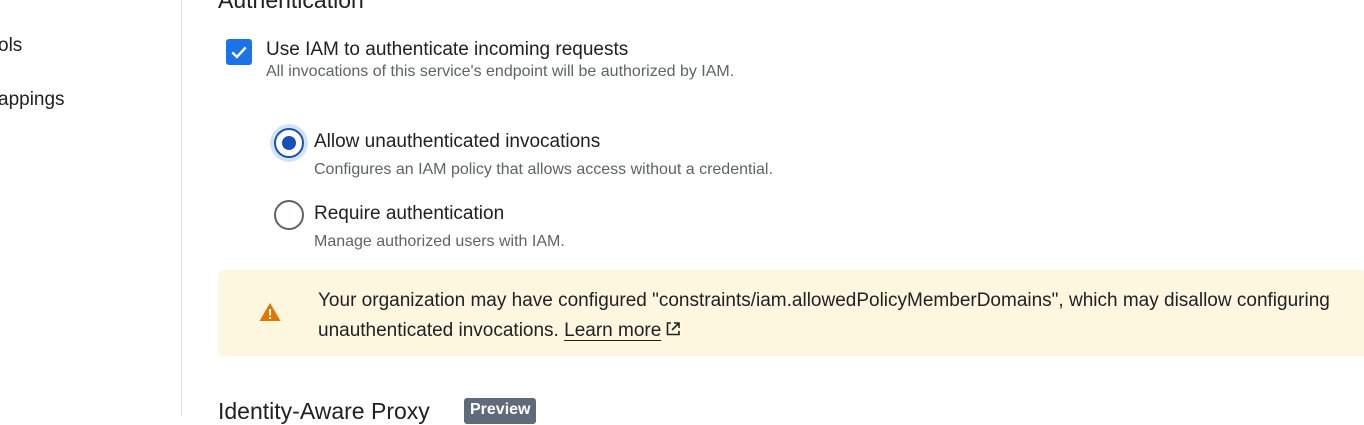 This screenshot has width=1364, height=425. What do you see at coordinates (457, 142) in the screenshot?
I see `allow-unauthenticated-label: Allow unauthenticated invocations` at bounding box center [457, 142].